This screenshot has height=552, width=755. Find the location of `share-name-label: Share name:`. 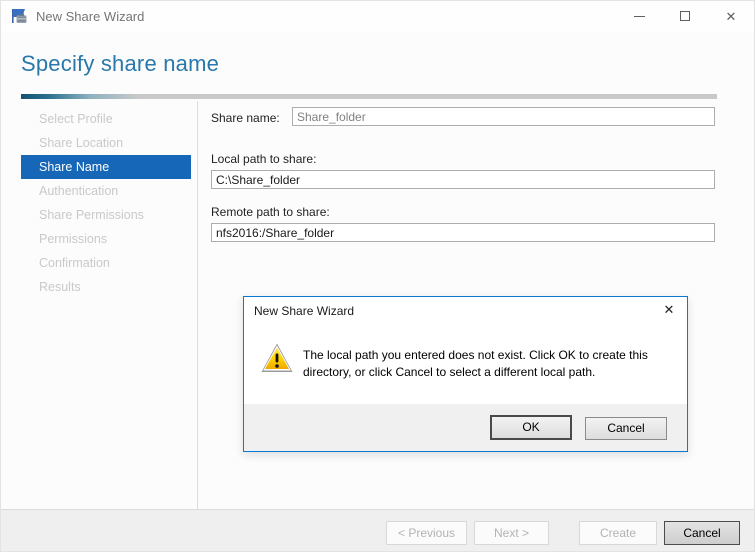

share-name-label: Share name: is located at coordinates (245, 118).